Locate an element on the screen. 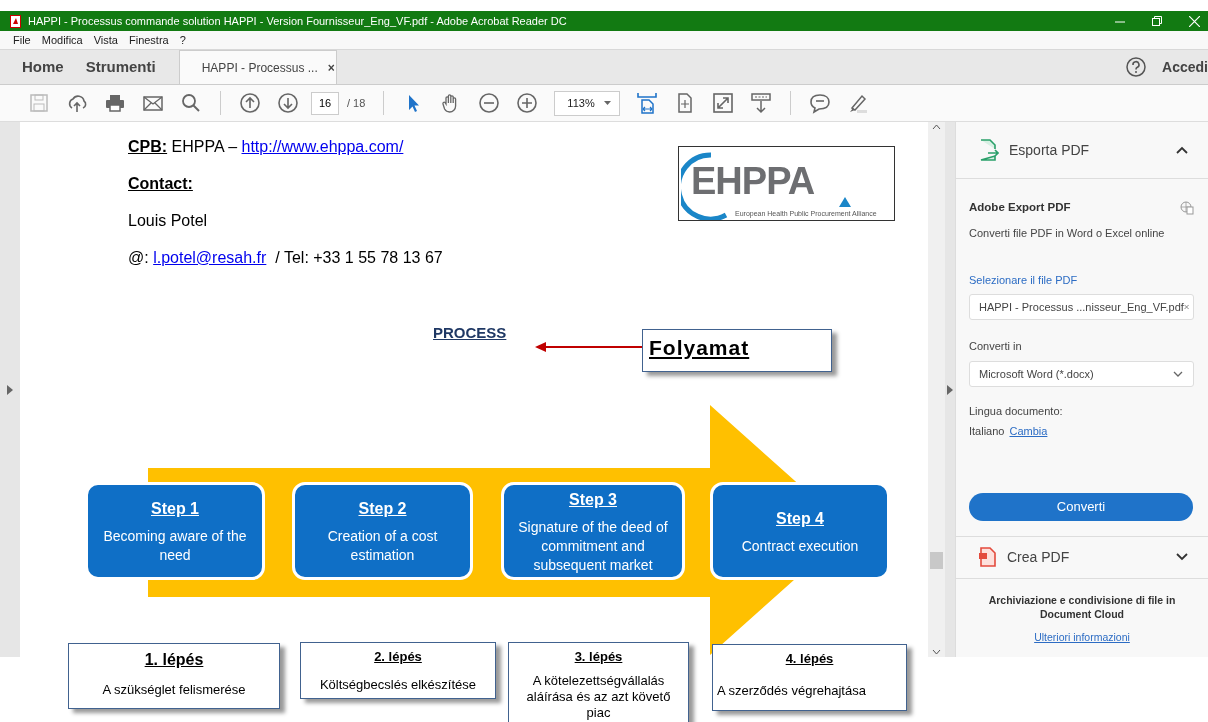 The height and width of the screenshot is (722, 1208). scroll-down-icon is located at coordinates (936, 652).